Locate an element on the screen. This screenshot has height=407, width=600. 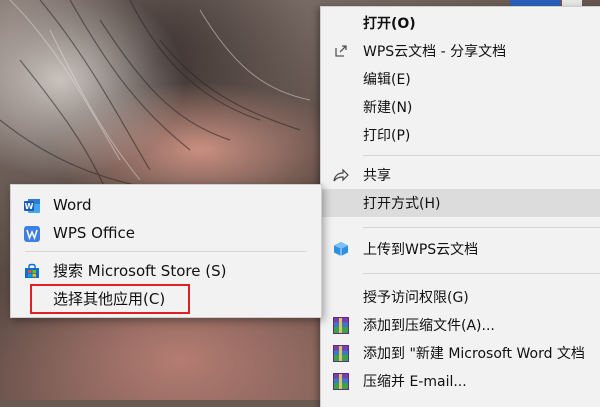
share-out-icon is located at coordinates (341, 51).